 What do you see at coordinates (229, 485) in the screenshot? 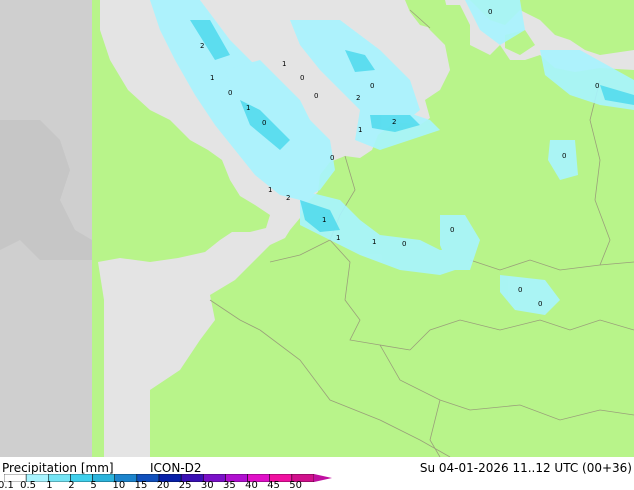
I see `legend-tick-label: 35` at bounding box center [229, 485].